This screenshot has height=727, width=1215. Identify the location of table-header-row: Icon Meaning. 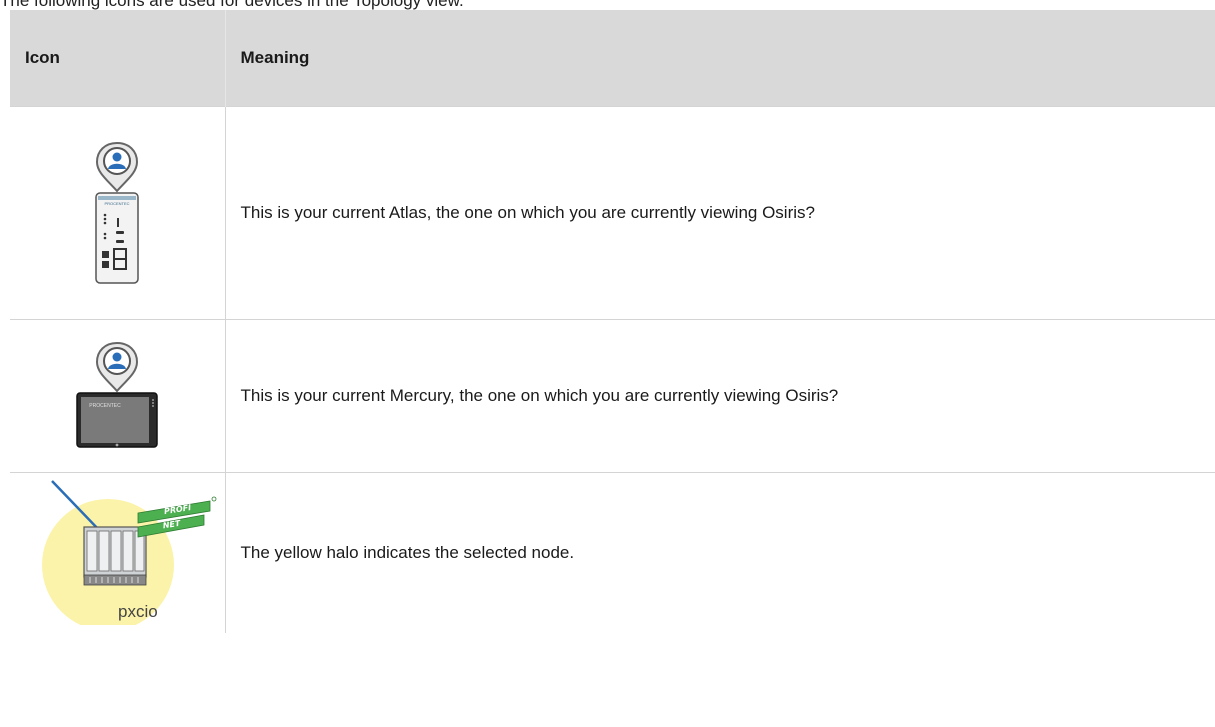
(612, 58).